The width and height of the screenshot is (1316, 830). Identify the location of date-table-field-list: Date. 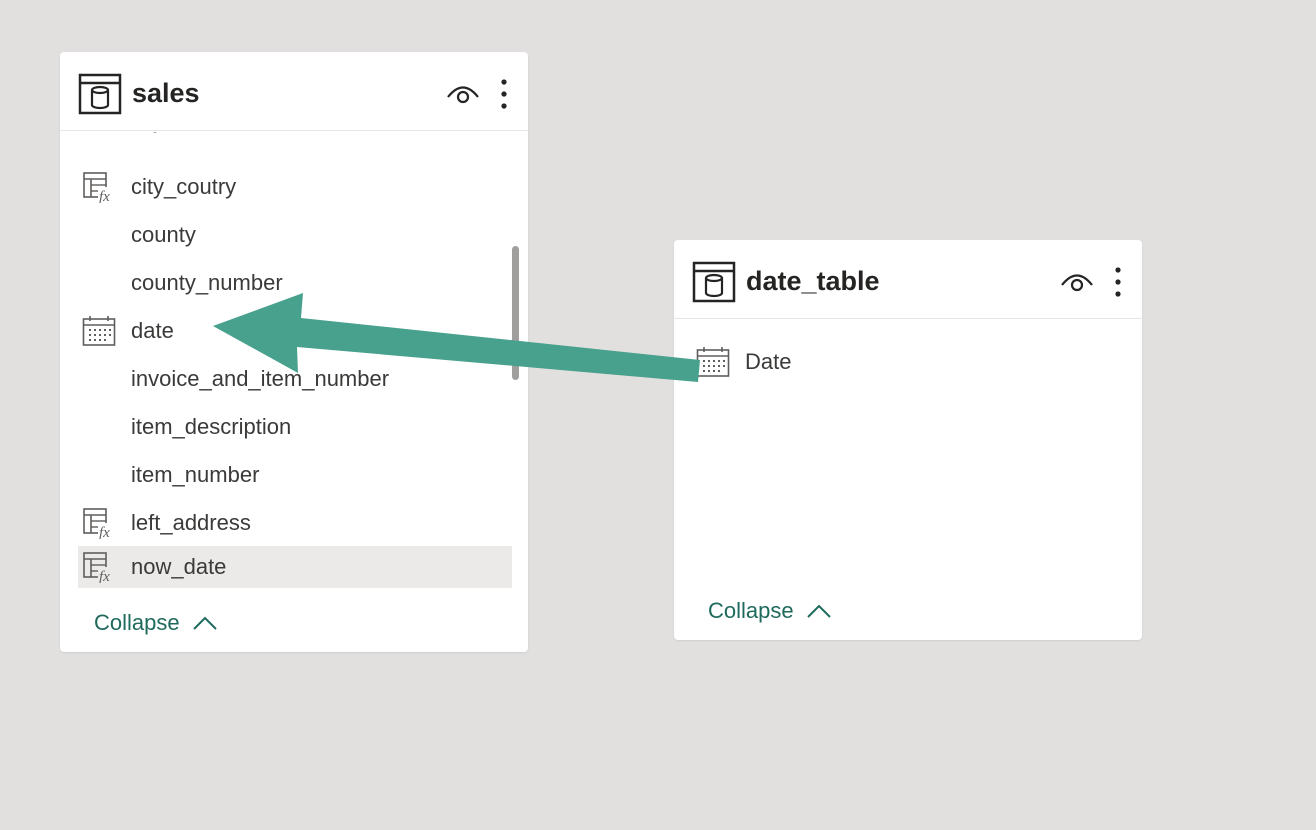
(909, 450).